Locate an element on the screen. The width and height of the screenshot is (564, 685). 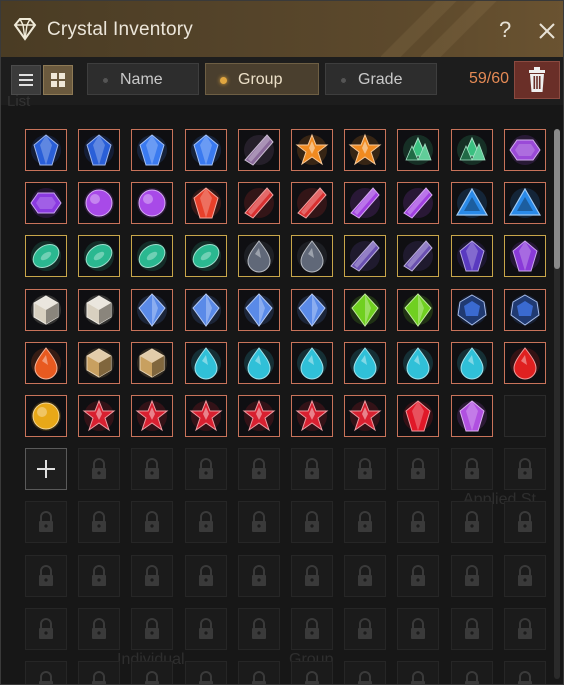
ruby-small-crystal-icon is located at coordinates (418, 416).